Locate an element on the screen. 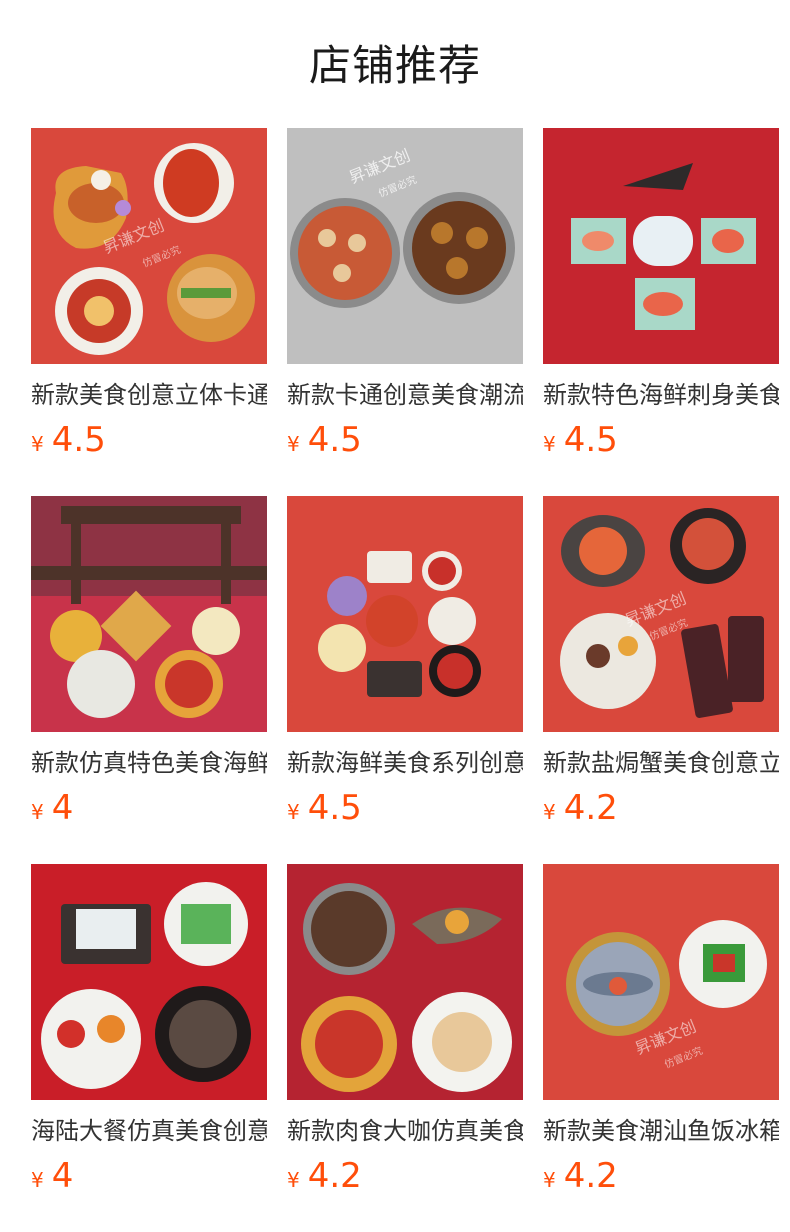 The width and height of the screenshot is (790, 1232). product-card: 新款特色海鲜刺身美食 ¥4.5 is located at coordinates (661, 295).